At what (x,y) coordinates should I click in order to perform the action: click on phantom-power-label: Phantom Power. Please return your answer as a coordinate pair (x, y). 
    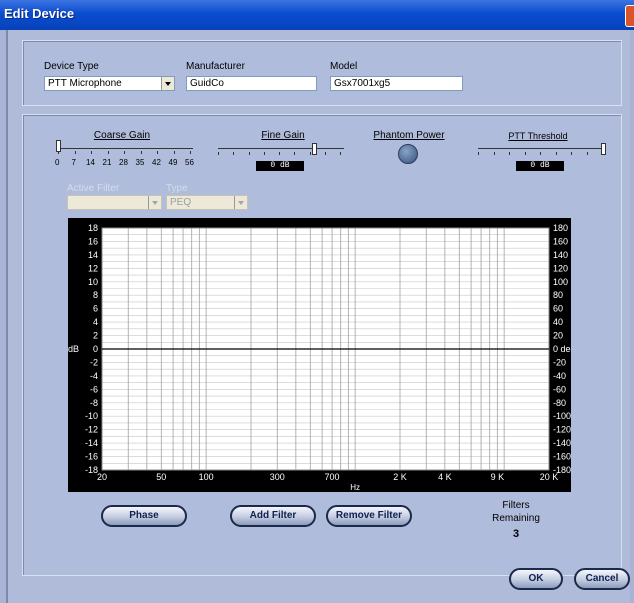
    Looking at the image, I should click on (409, 135).